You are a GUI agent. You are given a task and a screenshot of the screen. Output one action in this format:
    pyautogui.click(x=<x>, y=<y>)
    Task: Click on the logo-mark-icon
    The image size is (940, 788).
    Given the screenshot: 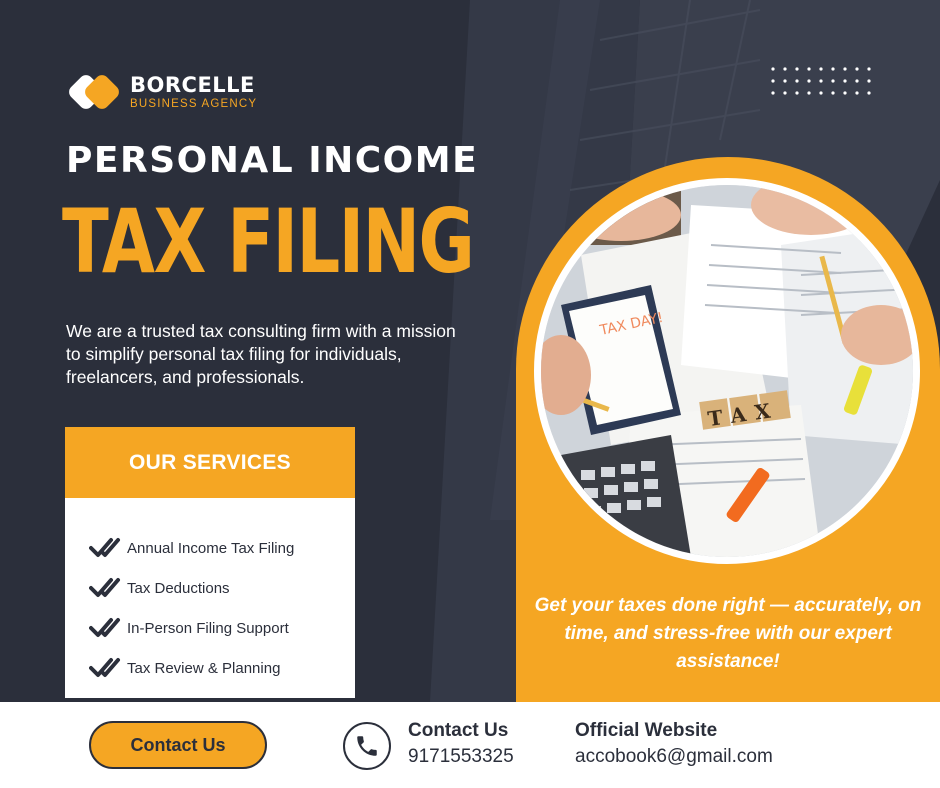 What is the action you would take?
    pyautogui.click(x=94, y=92)
    